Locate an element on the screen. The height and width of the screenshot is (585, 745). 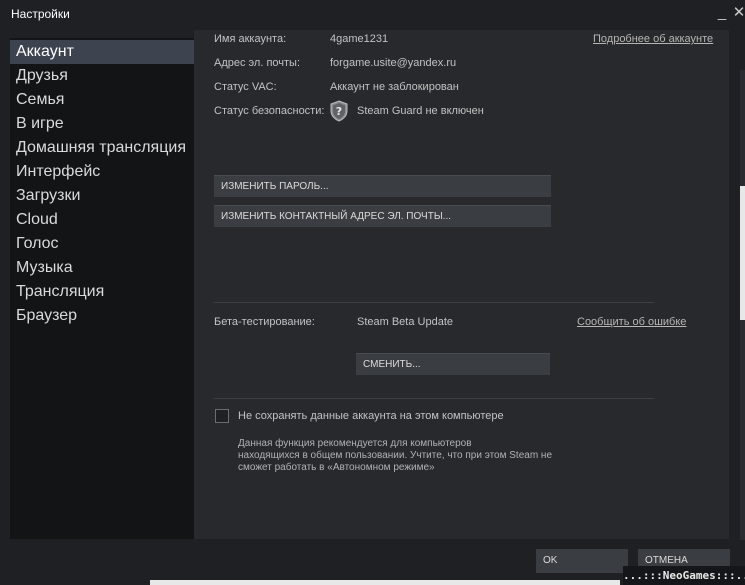
sidebar-item-in-game: В игре is located at coordinates (102, 124).